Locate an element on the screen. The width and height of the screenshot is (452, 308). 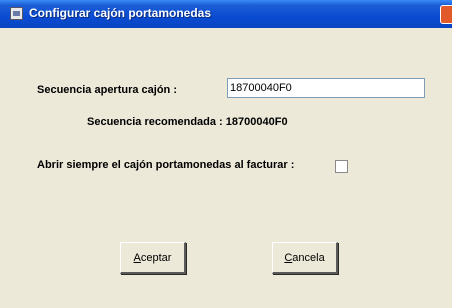
accept-mnemonic: A is located at coordinates (137, 257).